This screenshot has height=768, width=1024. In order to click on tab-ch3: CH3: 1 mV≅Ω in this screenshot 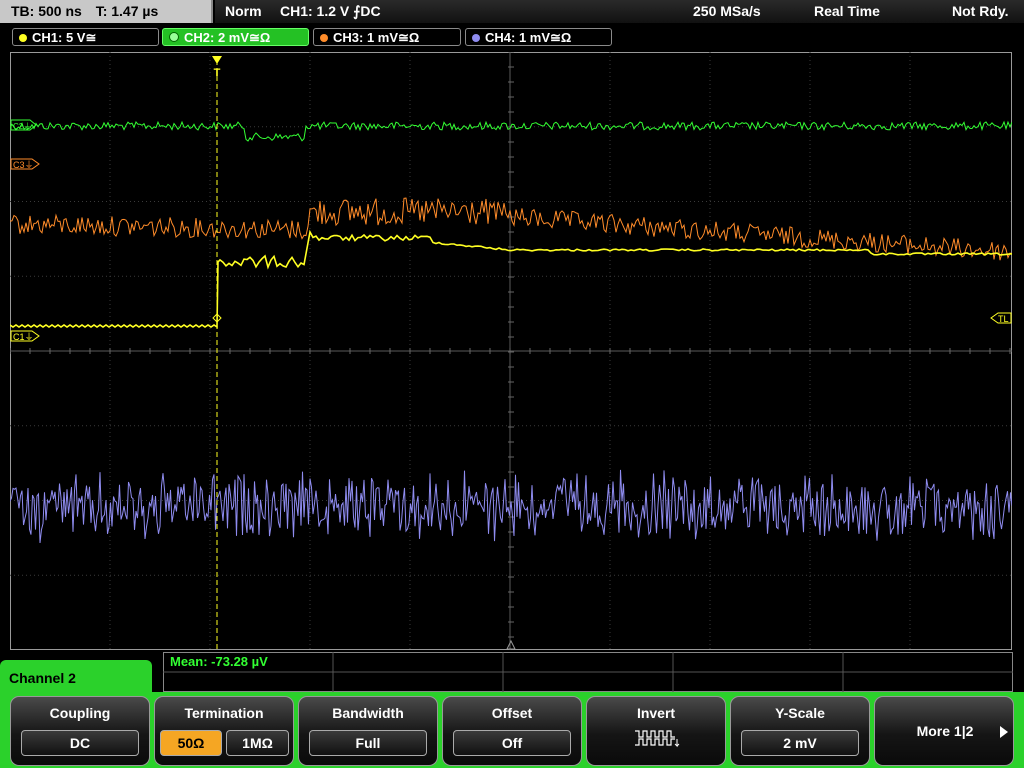, I will do `click(387, 37)`.